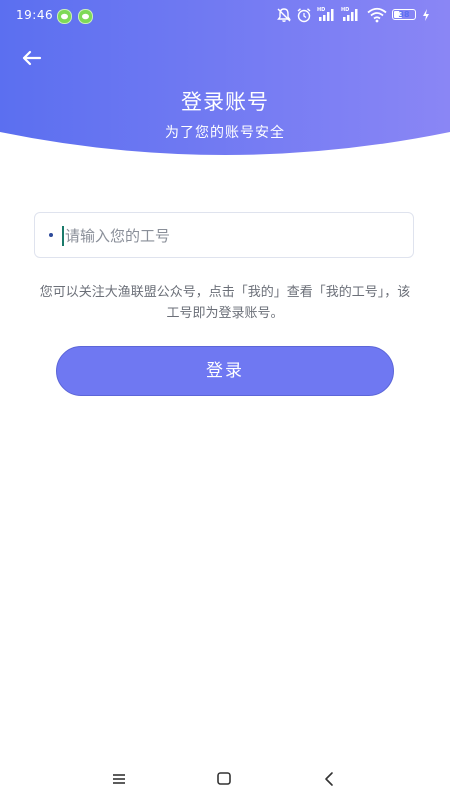 Image resolution: width=450 pixels, height=800 pixels. I want to click on login-hint: 您可以关注大渔联盟公众号，点击「我的」查看「我的工号」，该工号即为登录账号。, so click(225, 303).